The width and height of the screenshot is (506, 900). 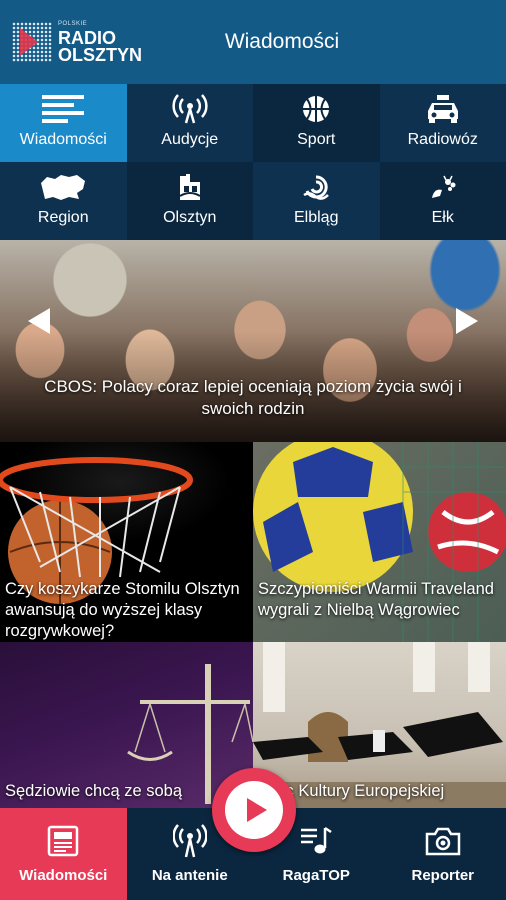 What do you see at coordinates (442, 217) in the screenshot?
I see `category-label: Ełk` at bounding box center [442, 217].